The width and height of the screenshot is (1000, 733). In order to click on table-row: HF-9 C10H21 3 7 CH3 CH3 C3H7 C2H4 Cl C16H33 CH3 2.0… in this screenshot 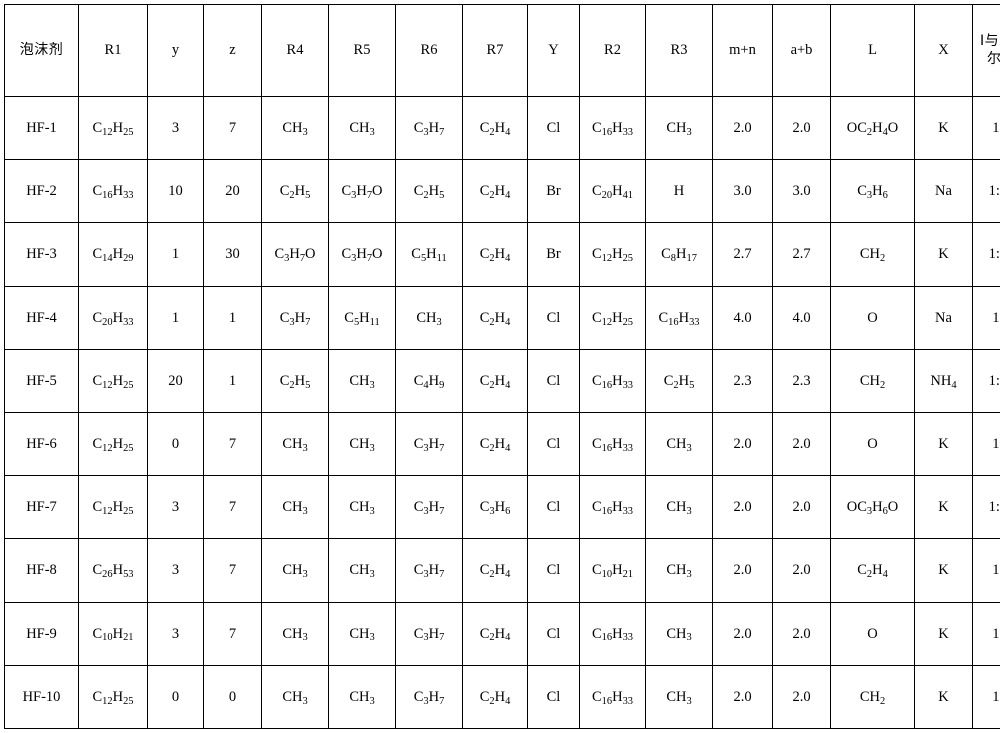, I will do `click(502, 633)`.